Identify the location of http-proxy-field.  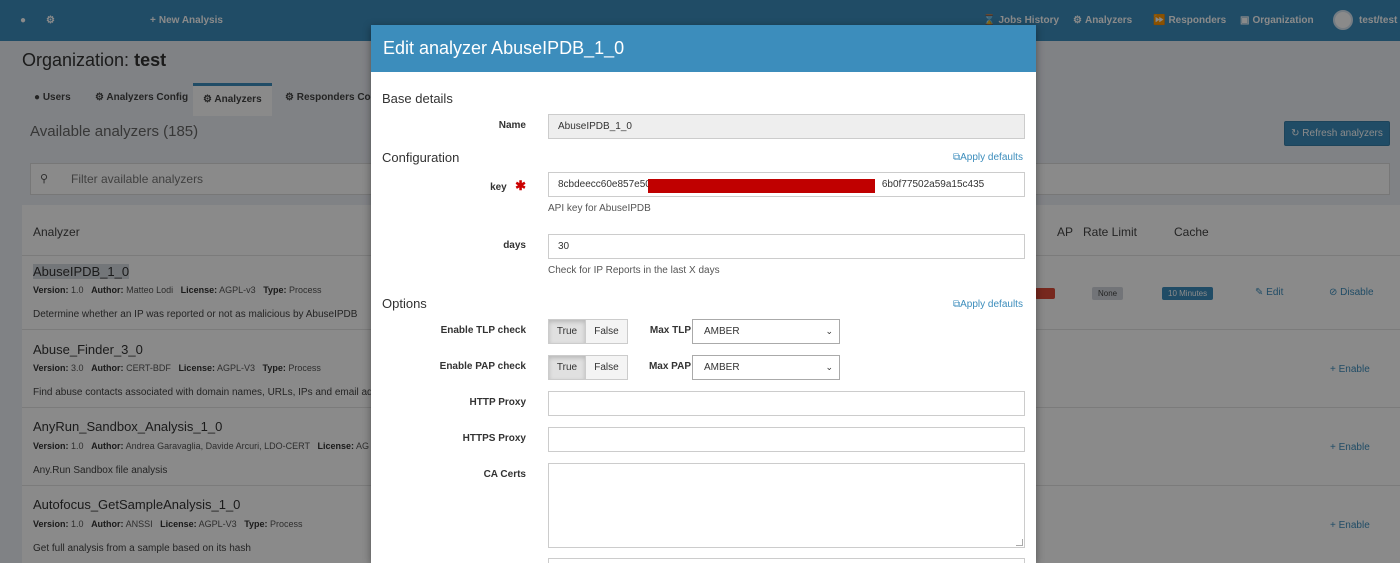
(786, 403).